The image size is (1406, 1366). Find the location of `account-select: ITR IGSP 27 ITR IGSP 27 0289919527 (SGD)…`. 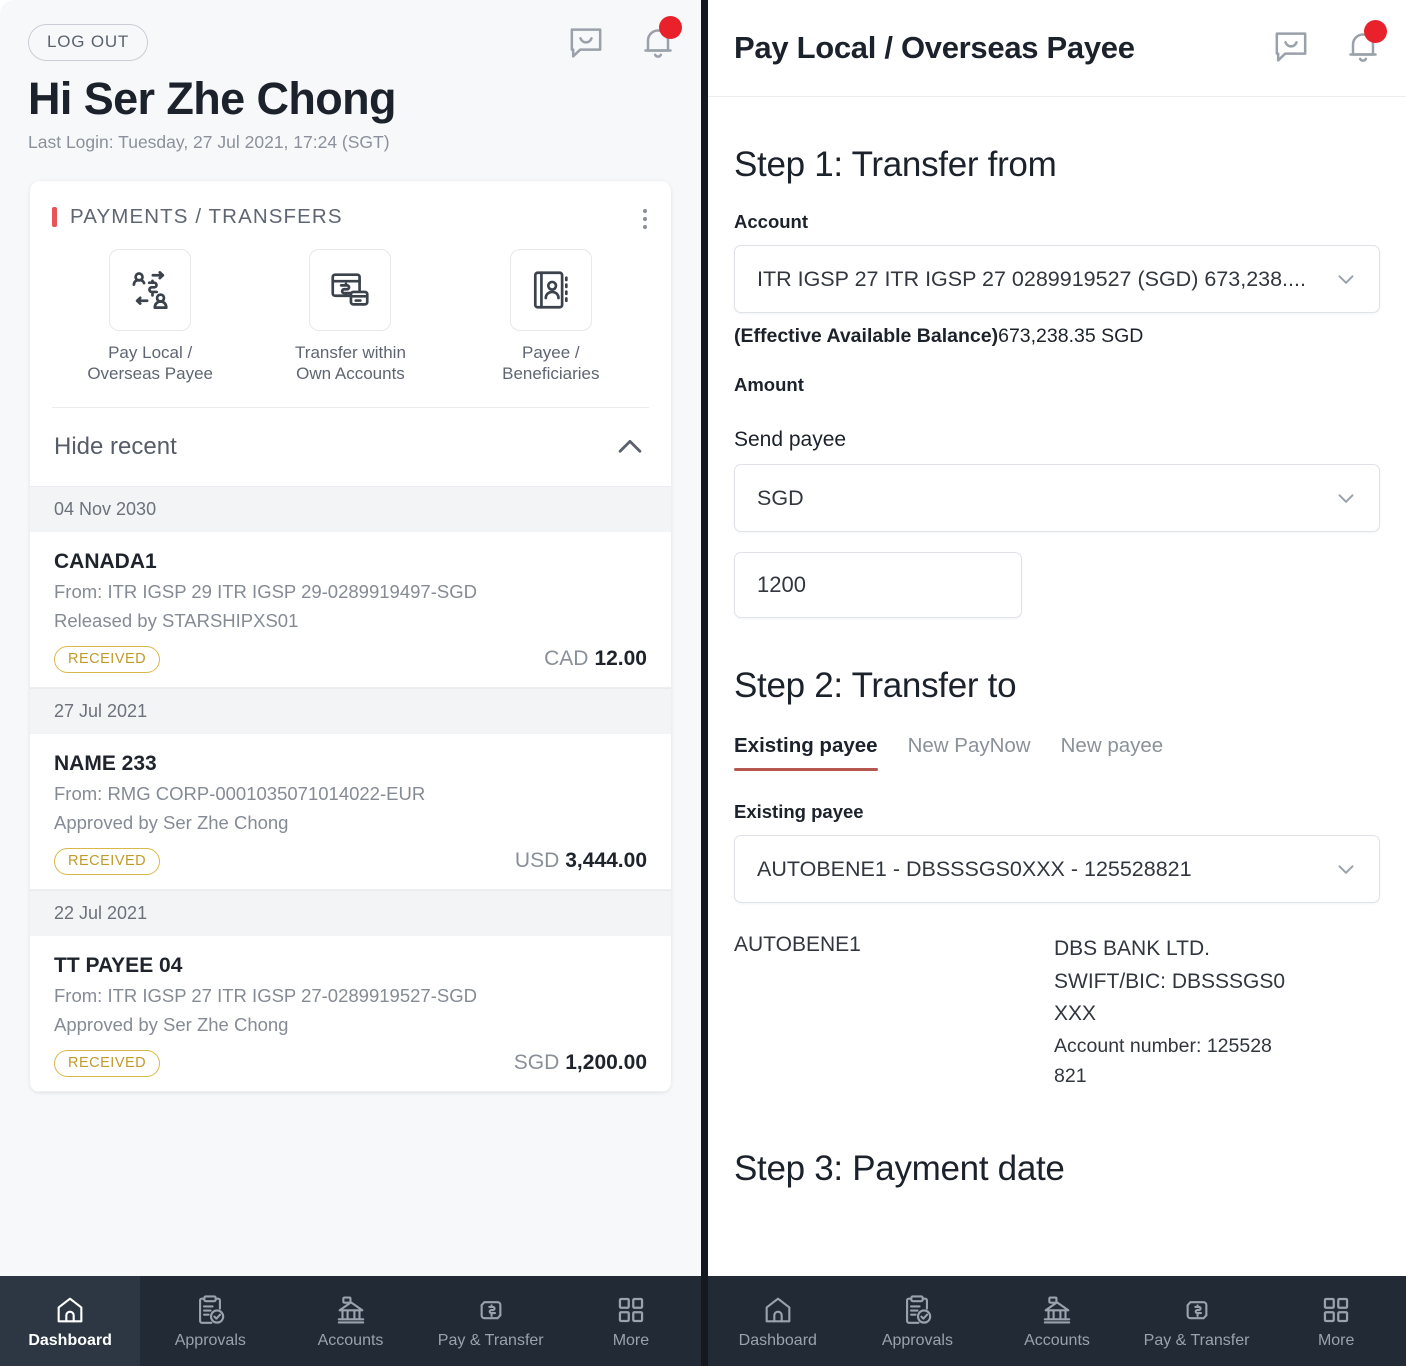

account-select: ITR IGSP 27 ITR IGSP 27 0289919527 (SGD)… is located at coordinates (1057, 279).